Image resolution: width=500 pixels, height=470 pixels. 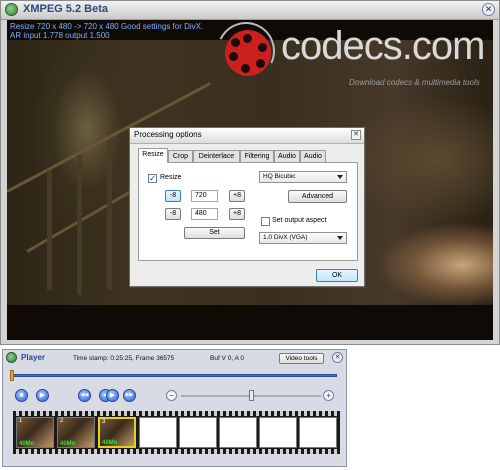 What do you see at coordinates (488, 9) in the screenshot?
I see `close-icon: ✕` at bounding box center [488, 9].